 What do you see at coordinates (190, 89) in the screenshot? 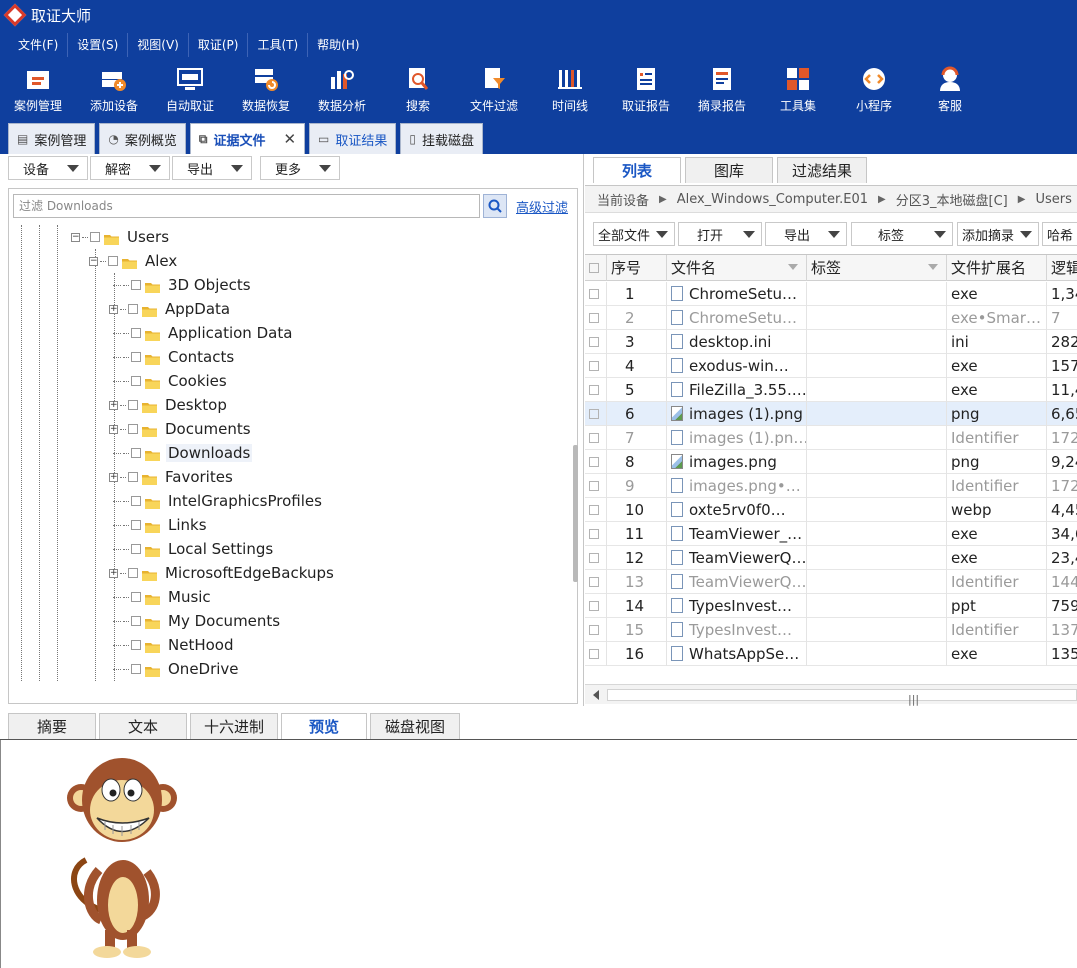
I see `toolbar-auto-forensics-button: 自动取证` at bounding box center [190, 89].